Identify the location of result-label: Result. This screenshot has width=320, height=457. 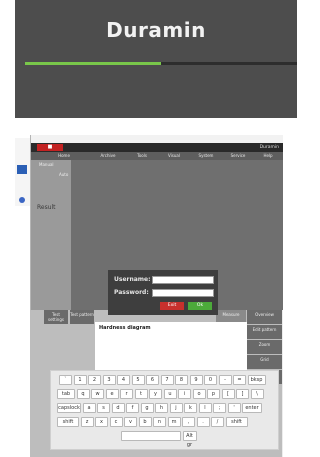
(46, 207).